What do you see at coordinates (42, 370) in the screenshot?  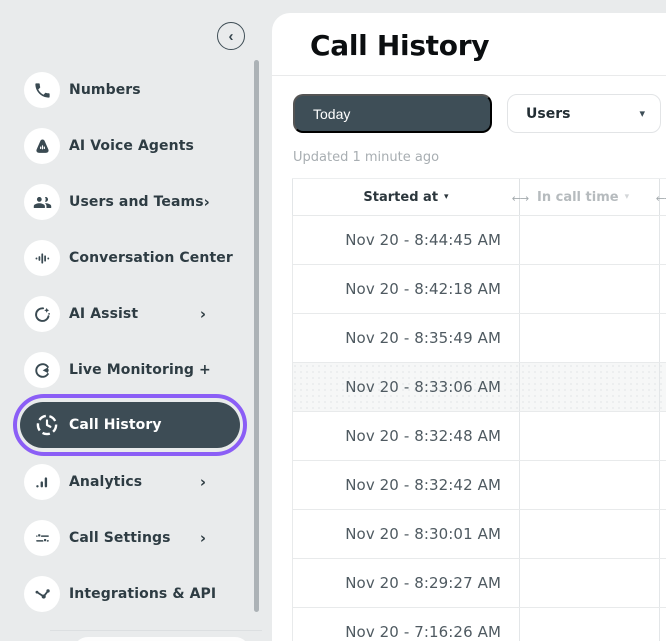 I see `live-monitoring-icon` at bounding box center [42, 370].